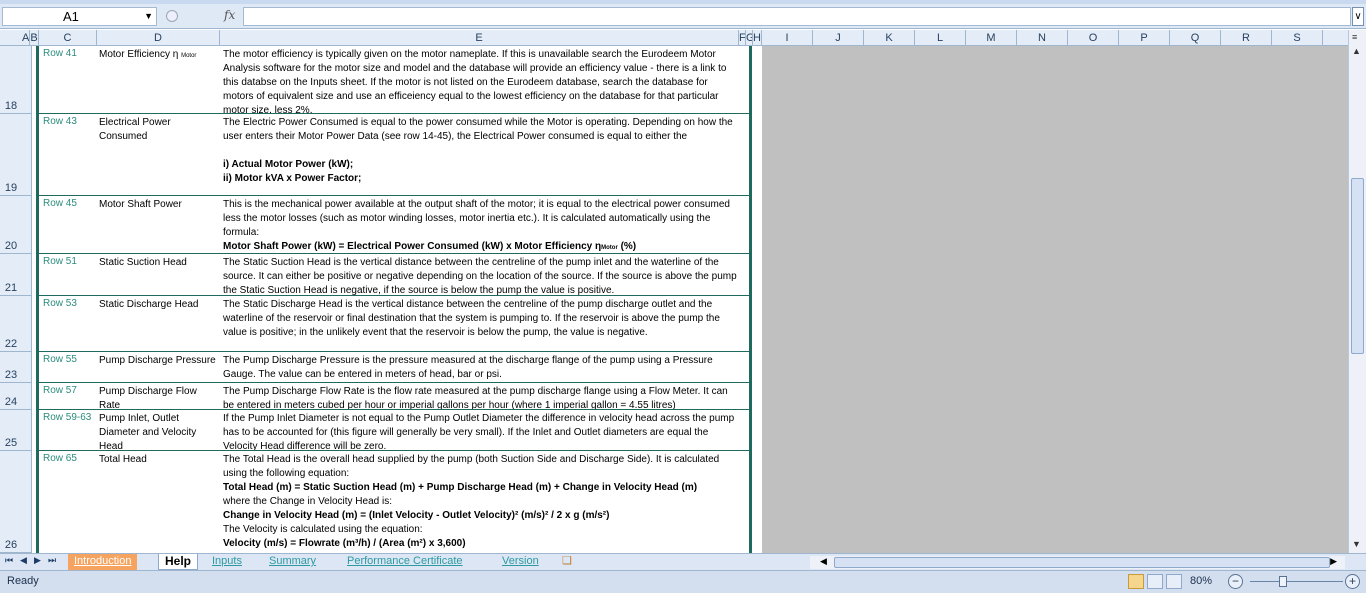 This screenshot has height=593, width=1366. What do you see at coordinates (940, 38) in the screenshot?
I see `column-header-l: L` at bounding box center [940, 38].